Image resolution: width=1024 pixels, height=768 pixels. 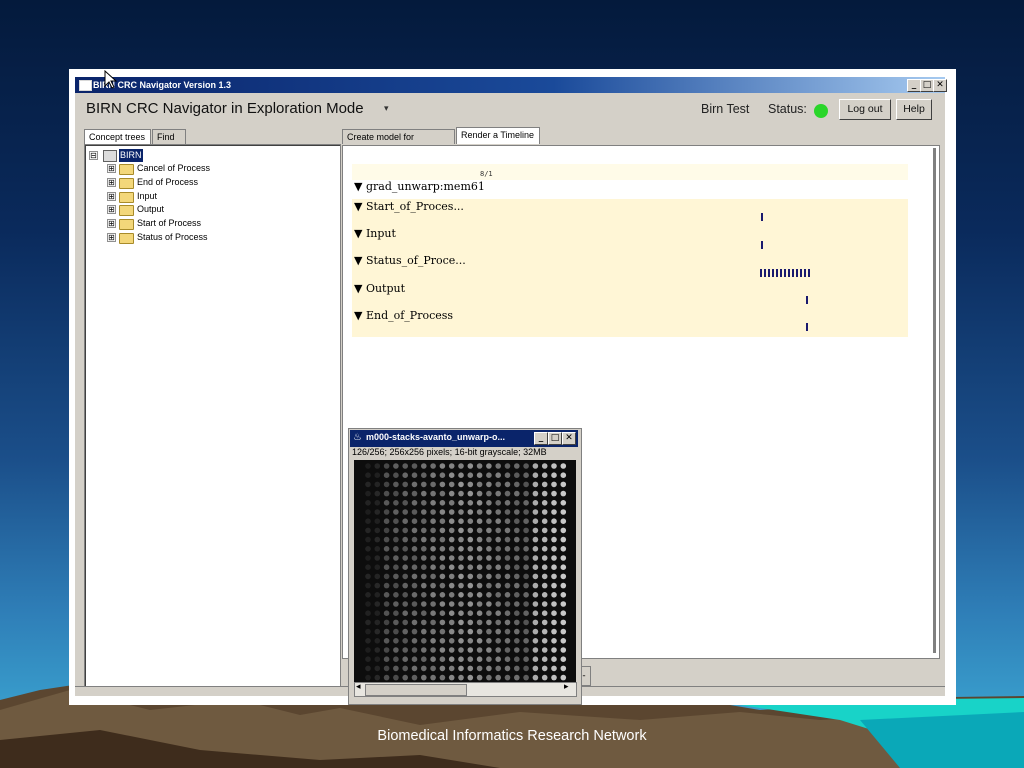 I want to click on vertical-scrollbar, so click(x=934, y=400).